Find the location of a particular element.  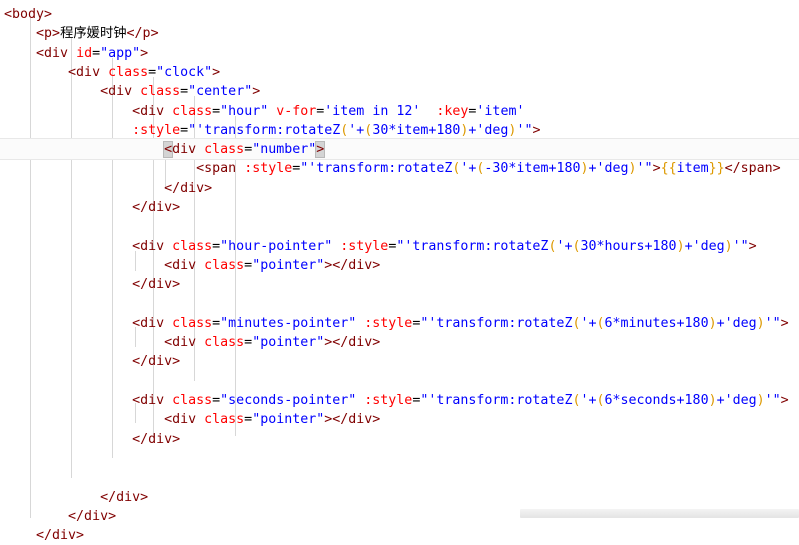

token-tag: <body> is located at coordinates (28, 14).